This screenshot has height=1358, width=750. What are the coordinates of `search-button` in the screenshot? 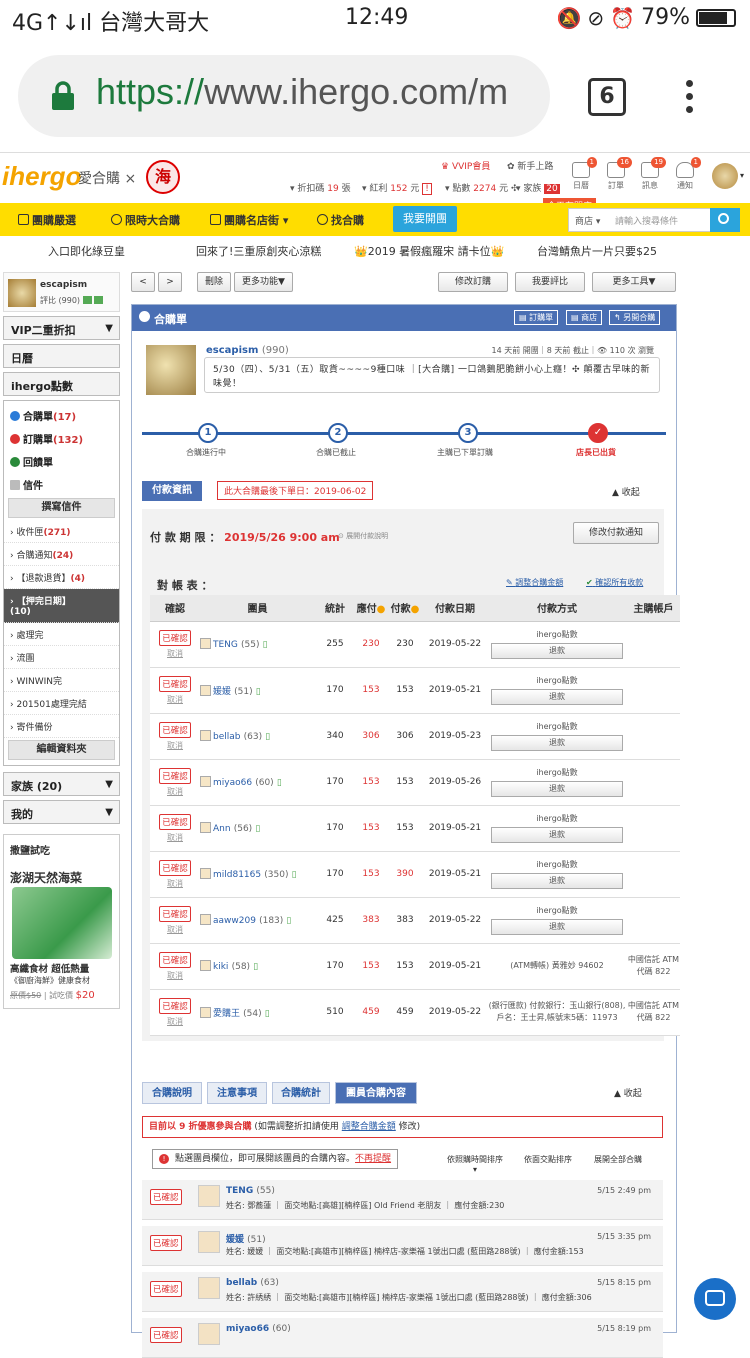 It's located at (725, 220).